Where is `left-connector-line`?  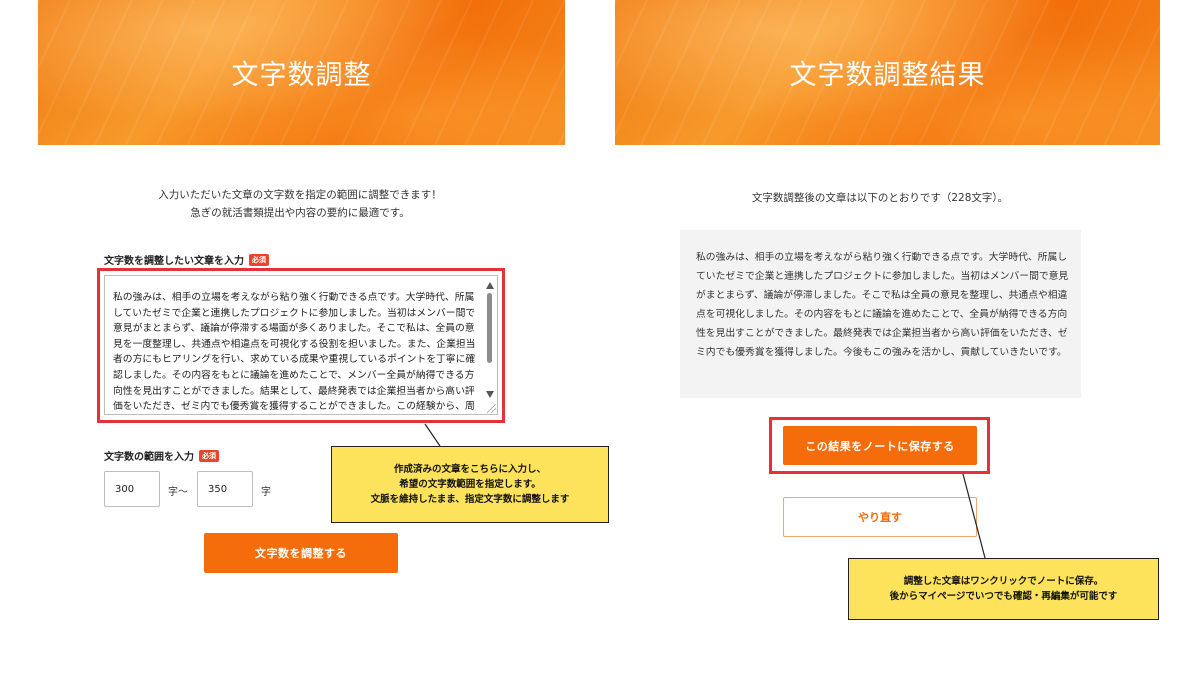
left-connector-line is located at coordinates (432, 435).